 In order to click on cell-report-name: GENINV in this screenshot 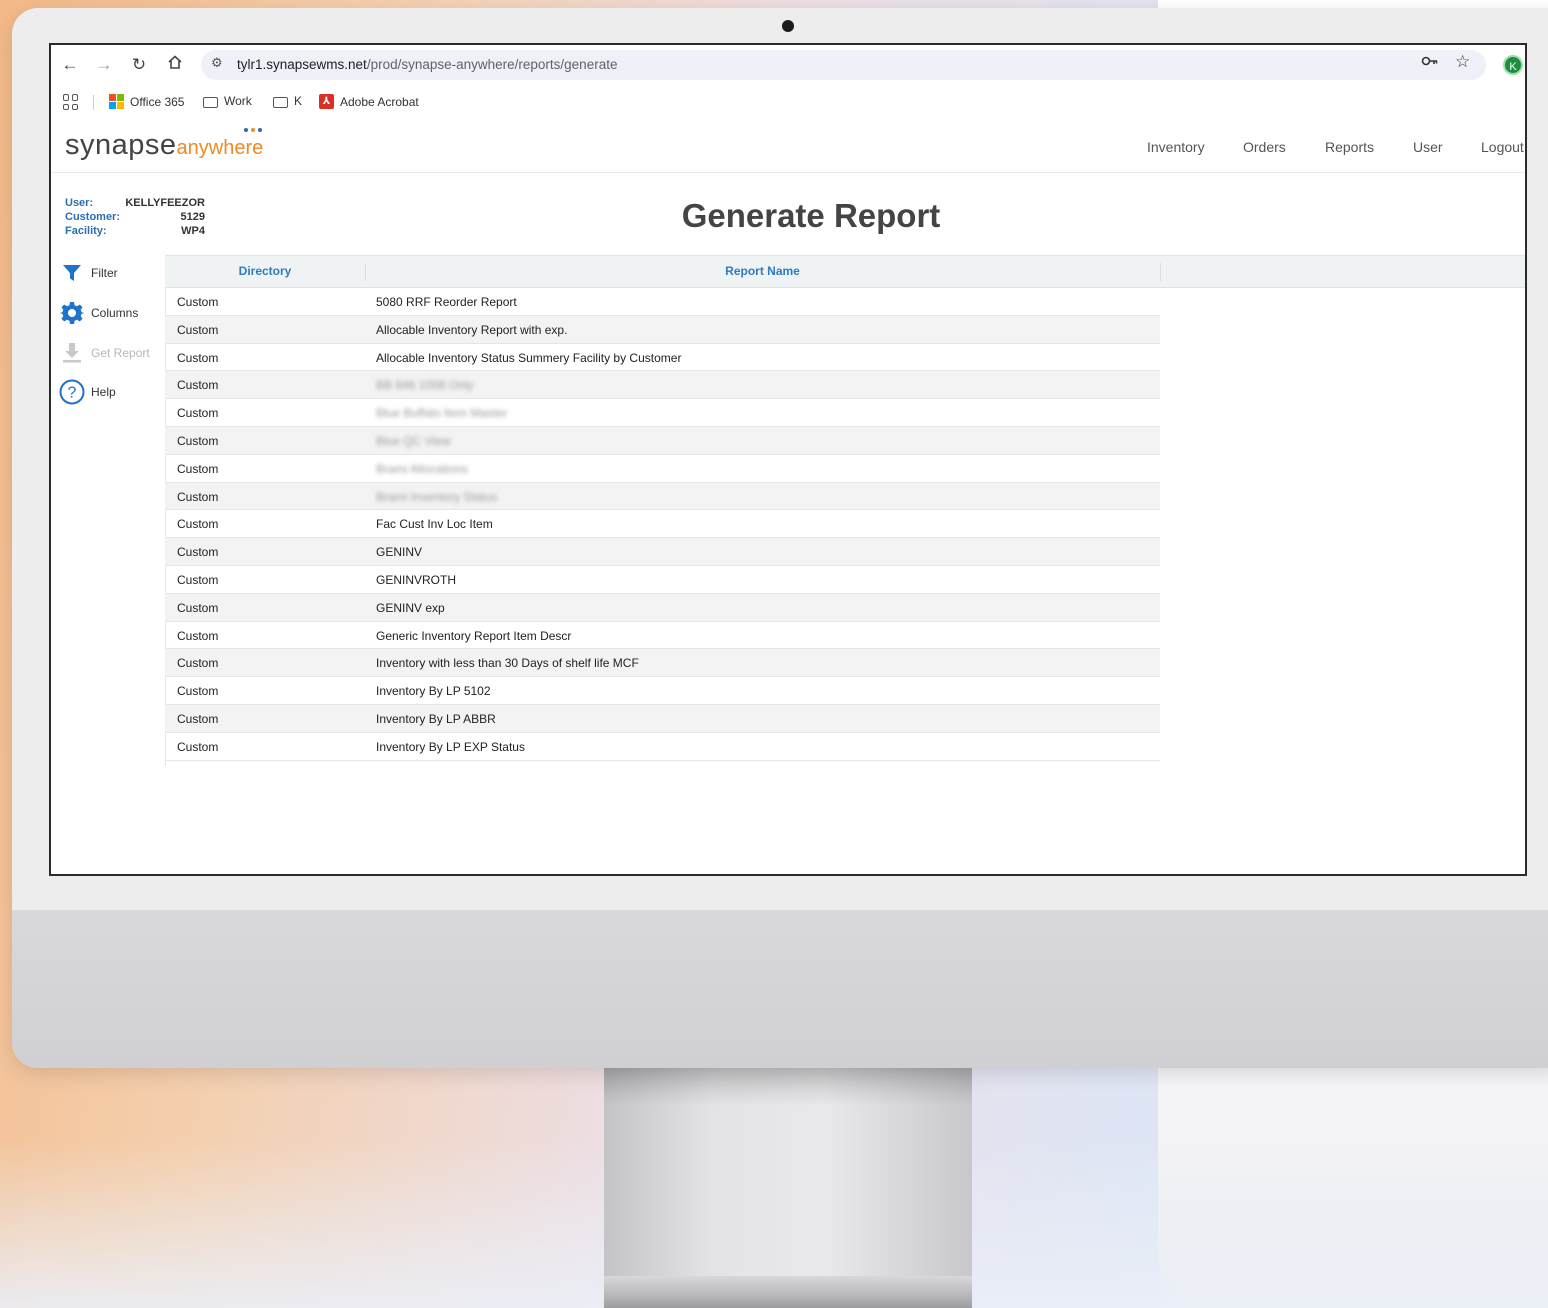, I will do `click(399, 552)`.